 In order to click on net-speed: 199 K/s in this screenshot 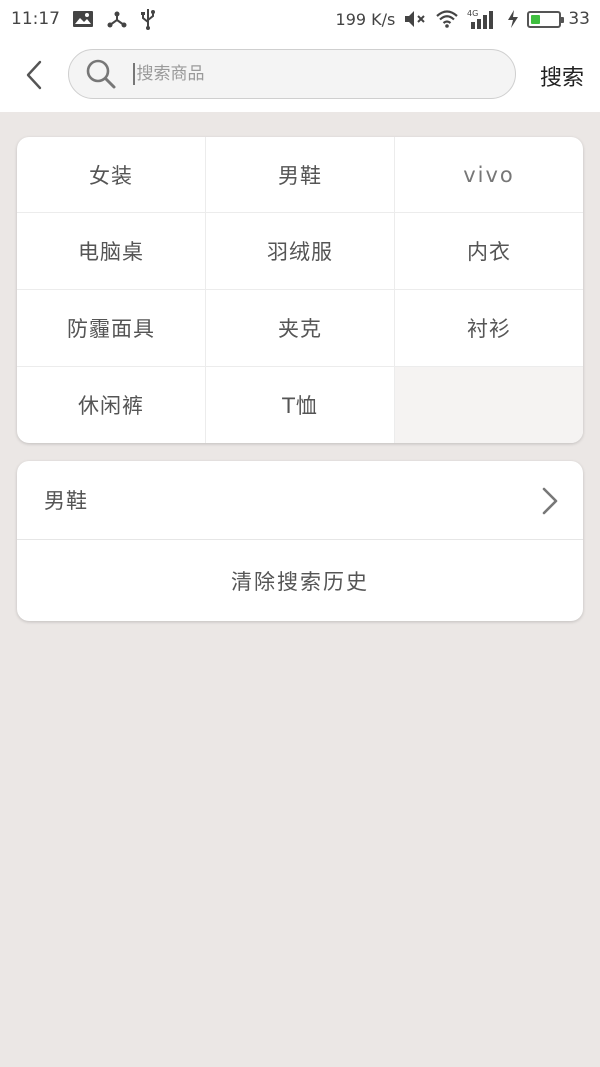, I will do `click(365, 19)`.